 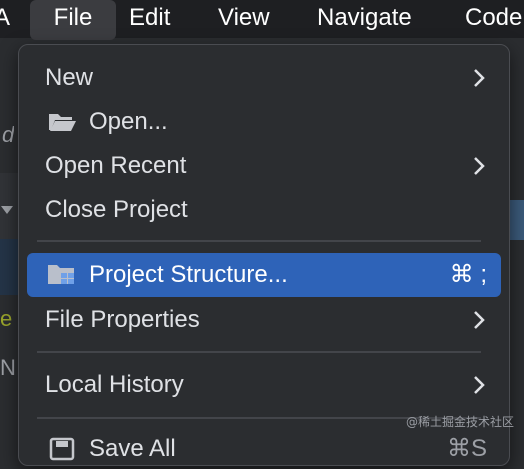 What do you see at coordinates (73, 20) in the screenshot?
I see `menubar-item-file: File` at bounding box center [73, 20].